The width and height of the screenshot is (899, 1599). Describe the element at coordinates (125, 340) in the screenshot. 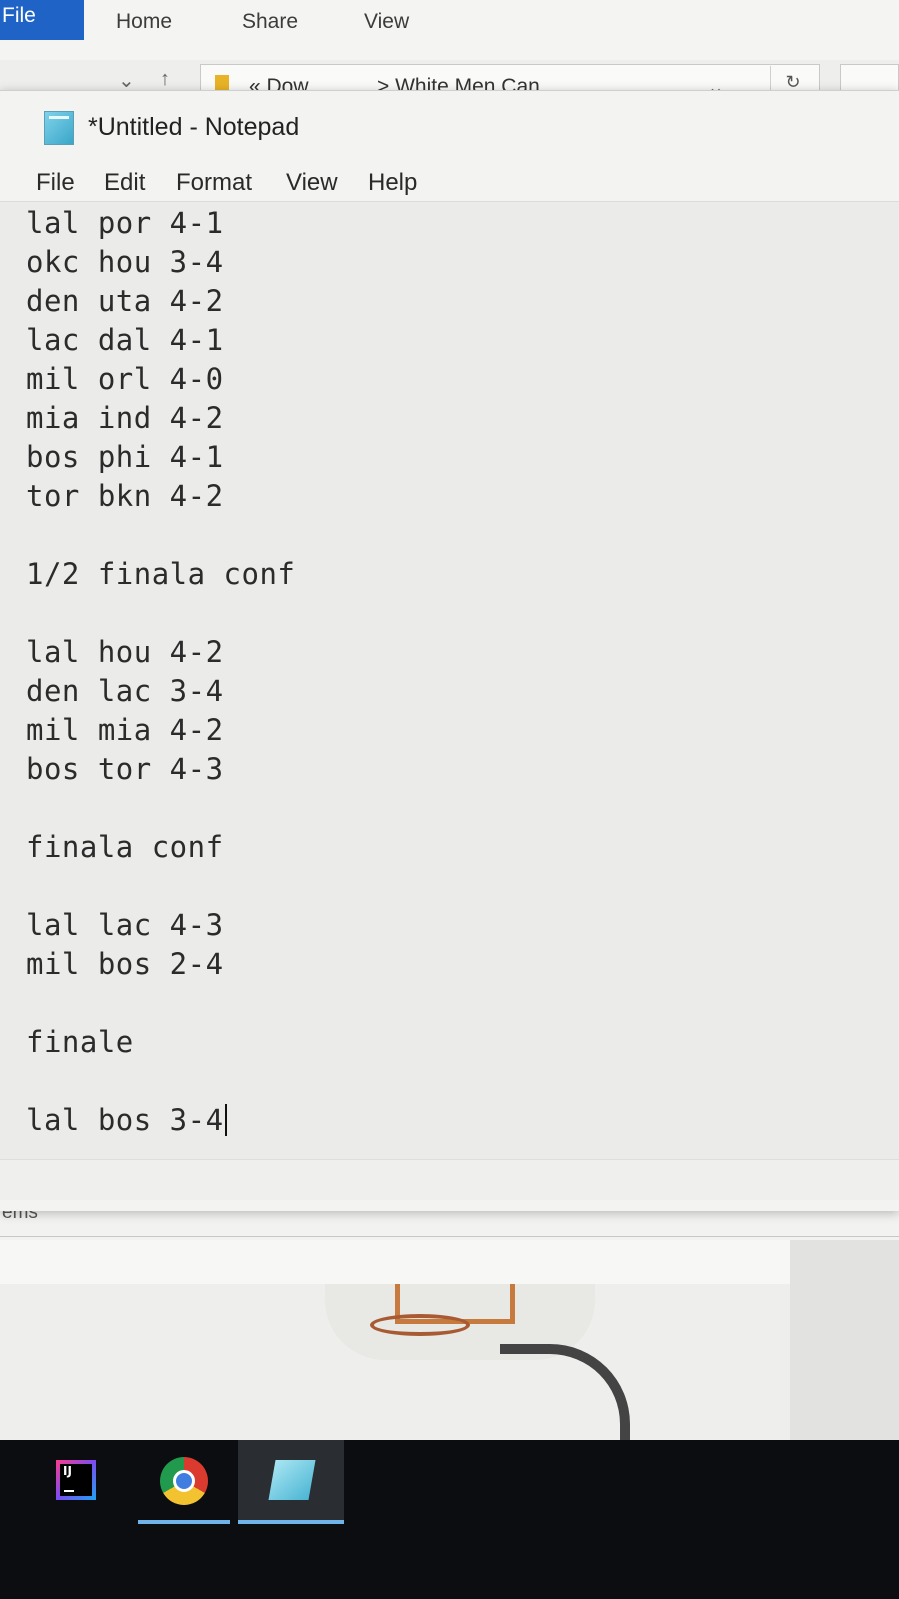

I see `text-line: lac dal 4-1` at that location.